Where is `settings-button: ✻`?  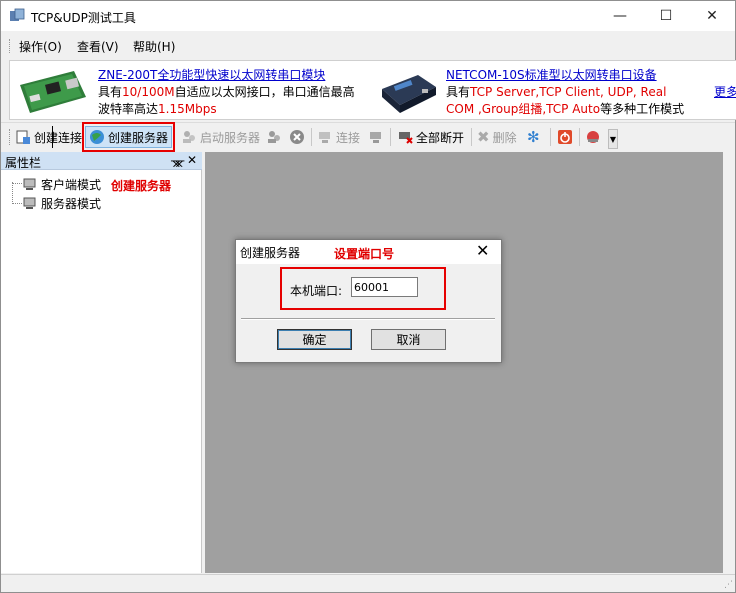
settings-button: ✻ is located at coordinates (533, 137).